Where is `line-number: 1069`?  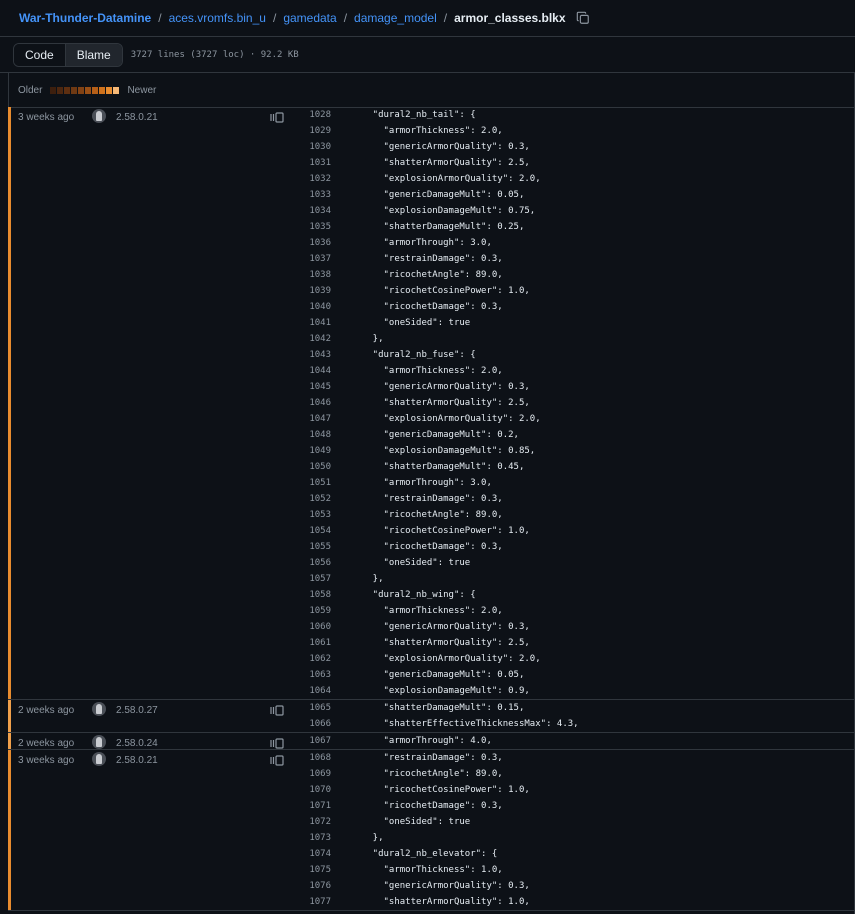
line-number: 1069 is located at coordinates (317, 774).